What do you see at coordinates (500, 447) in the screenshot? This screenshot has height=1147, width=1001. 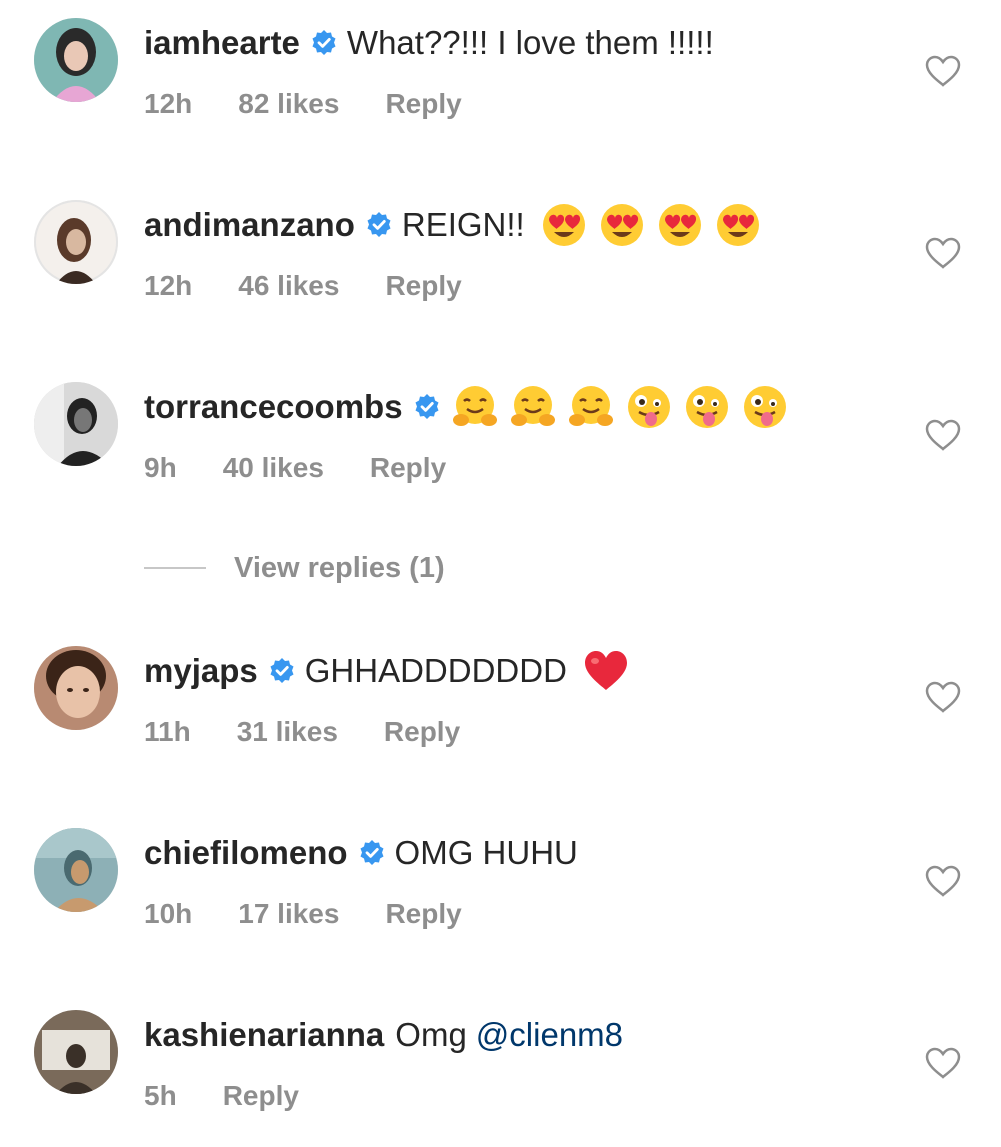 I see `comment-item: torrancecoombs 9h 40 likes Reply` at bounding box center [500, 447].